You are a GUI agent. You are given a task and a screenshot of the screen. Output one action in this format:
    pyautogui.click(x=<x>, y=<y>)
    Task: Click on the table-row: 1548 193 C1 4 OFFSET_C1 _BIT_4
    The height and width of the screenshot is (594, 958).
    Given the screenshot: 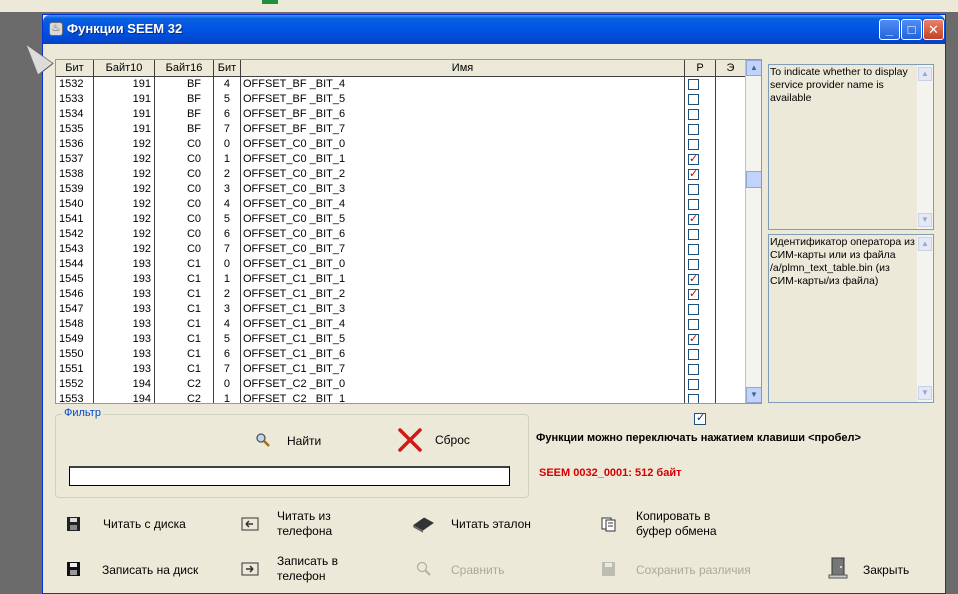 What is the action you would take?
    pyautogui.click(x=401, y=324)
    